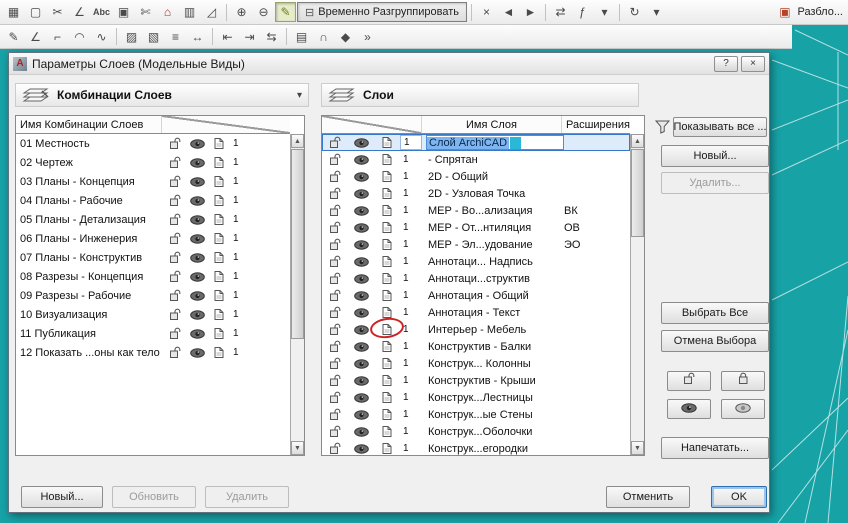  I want to click on layer-row: 1 Конструк...егородки, so click(476, 447).